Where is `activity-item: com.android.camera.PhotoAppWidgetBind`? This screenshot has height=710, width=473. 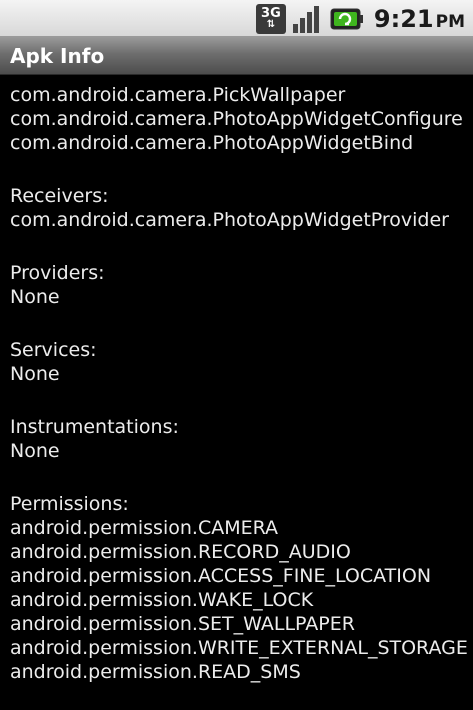 activity-item: com.android.camera.PhotoAppWidgetBind is located at coordinates (212, 143).